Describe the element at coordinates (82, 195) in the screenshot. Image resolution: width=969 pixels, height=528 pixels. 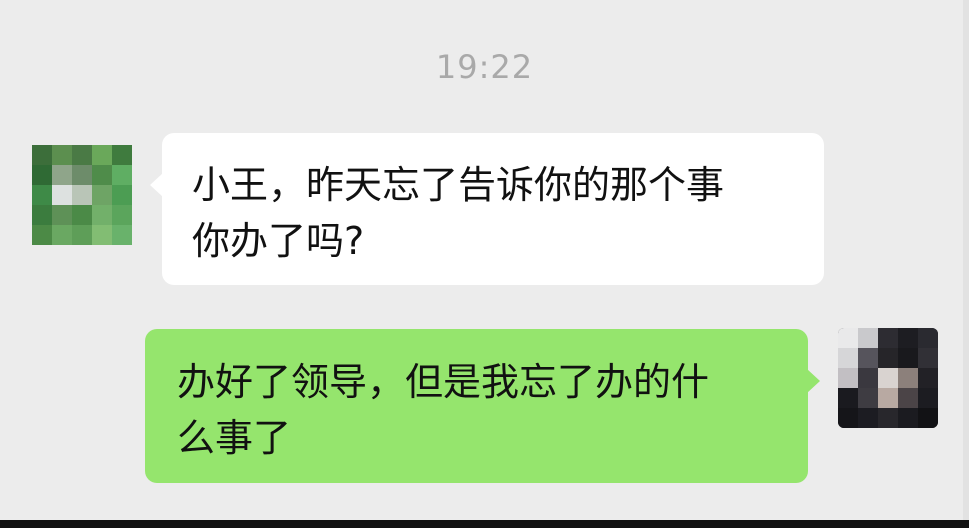
I see `sender-avatar-icon` at that location.